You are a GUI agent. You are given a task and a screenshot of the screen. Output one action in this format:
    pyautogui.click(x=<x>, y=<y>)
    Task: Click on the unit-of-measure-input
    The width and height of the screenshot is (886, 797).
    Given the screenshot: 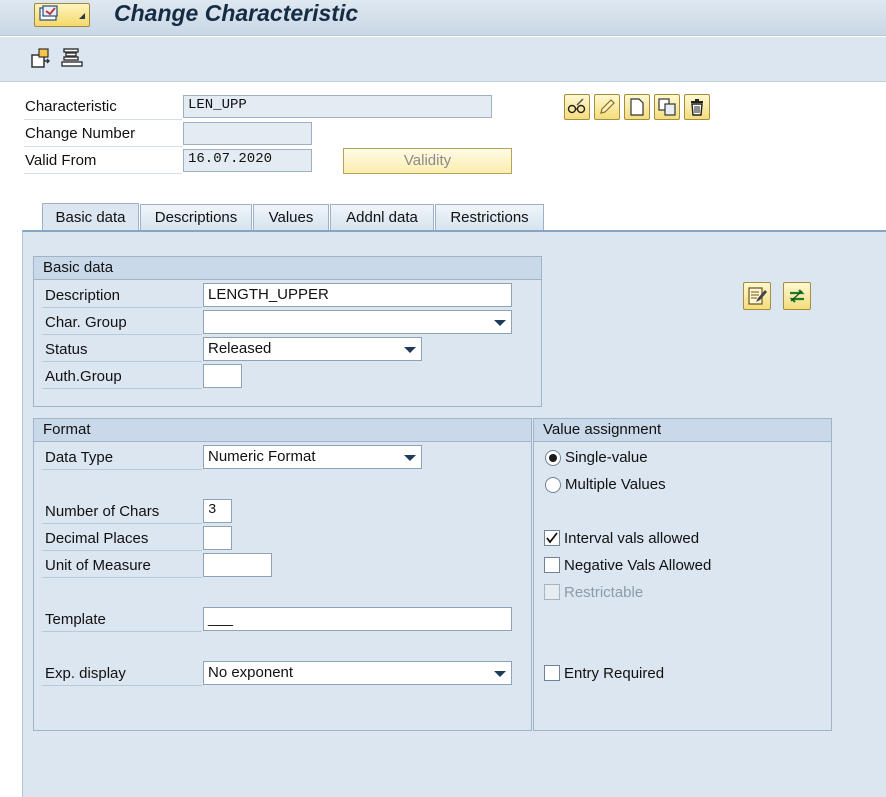 What is the action you would take?
    pyautogui.click(x=237, y=565)
    